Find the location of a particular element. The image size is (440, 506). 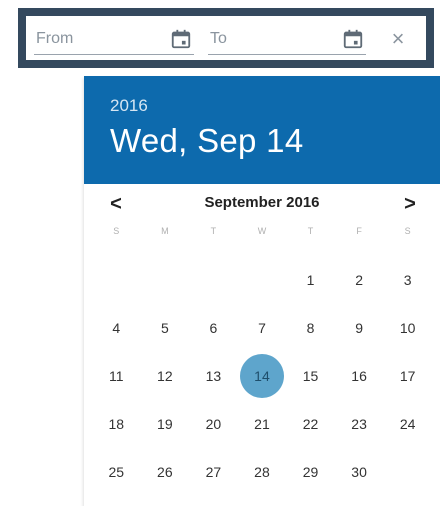

day-number: 6 is located at coordinates (213, 328).